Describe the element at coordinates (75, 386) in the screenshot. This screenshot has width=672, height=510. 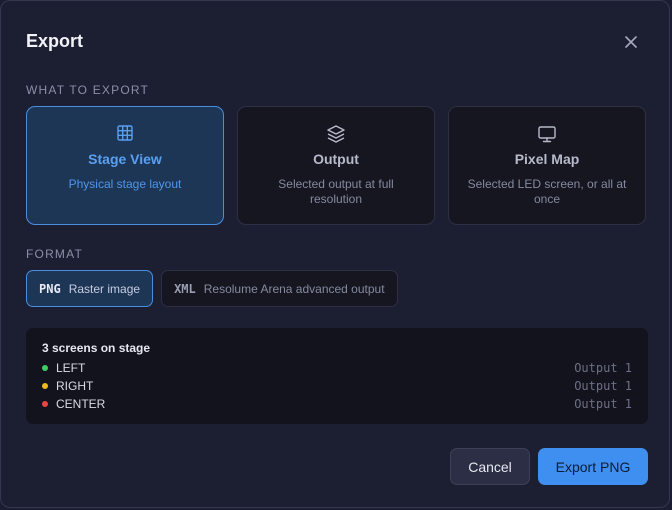
I see `screen-name: RIGHT` at that location.